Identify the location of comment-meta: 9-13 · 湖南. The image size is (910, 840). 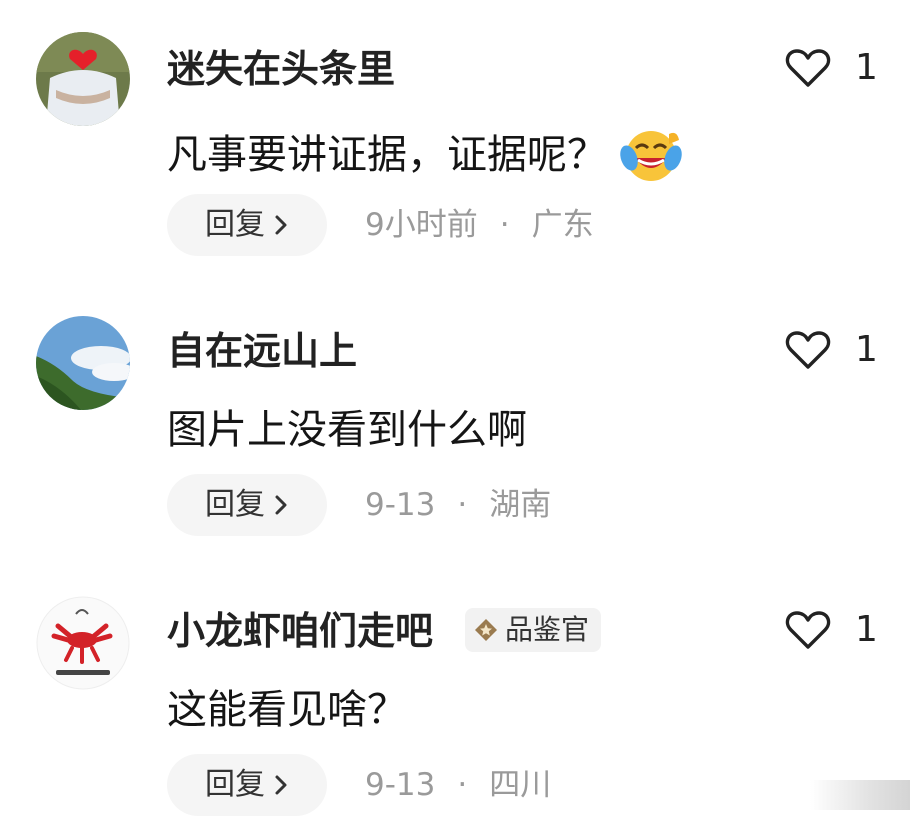
(458, 505).